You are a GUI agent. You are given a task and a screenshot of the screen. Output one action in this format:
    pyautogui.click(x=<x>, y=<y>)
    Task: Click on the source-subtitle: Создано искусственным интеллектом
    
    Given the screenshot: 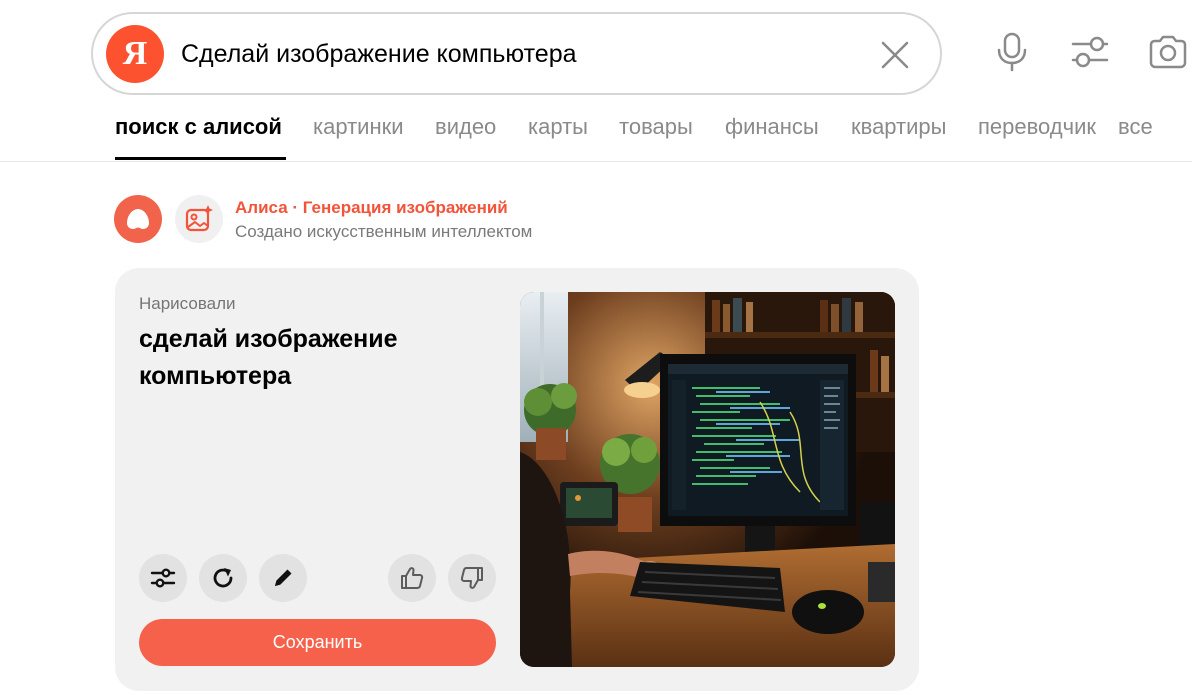 What is the action you would take?
    pyautogui.click(x=384, y=231)
    